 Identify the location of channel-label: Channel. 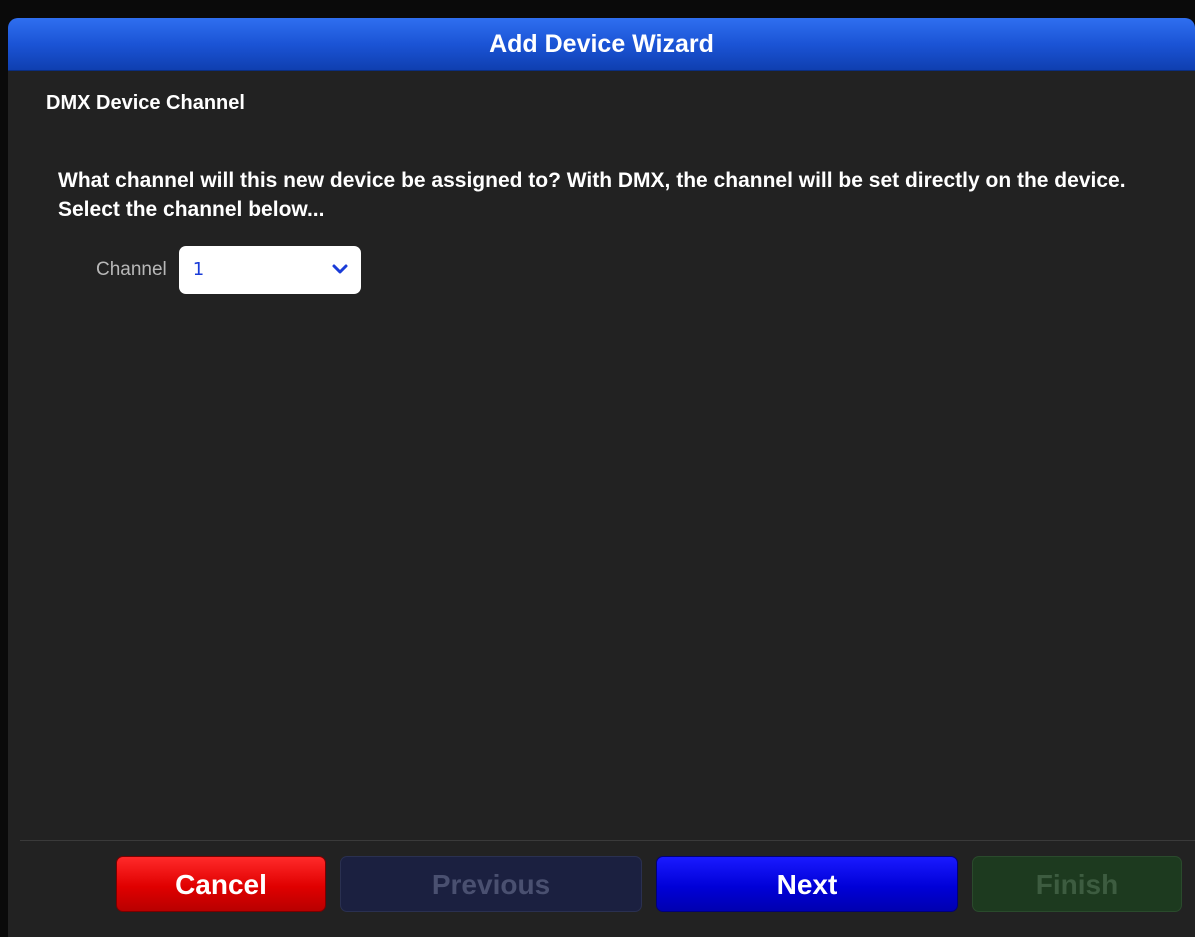
(131, 269).